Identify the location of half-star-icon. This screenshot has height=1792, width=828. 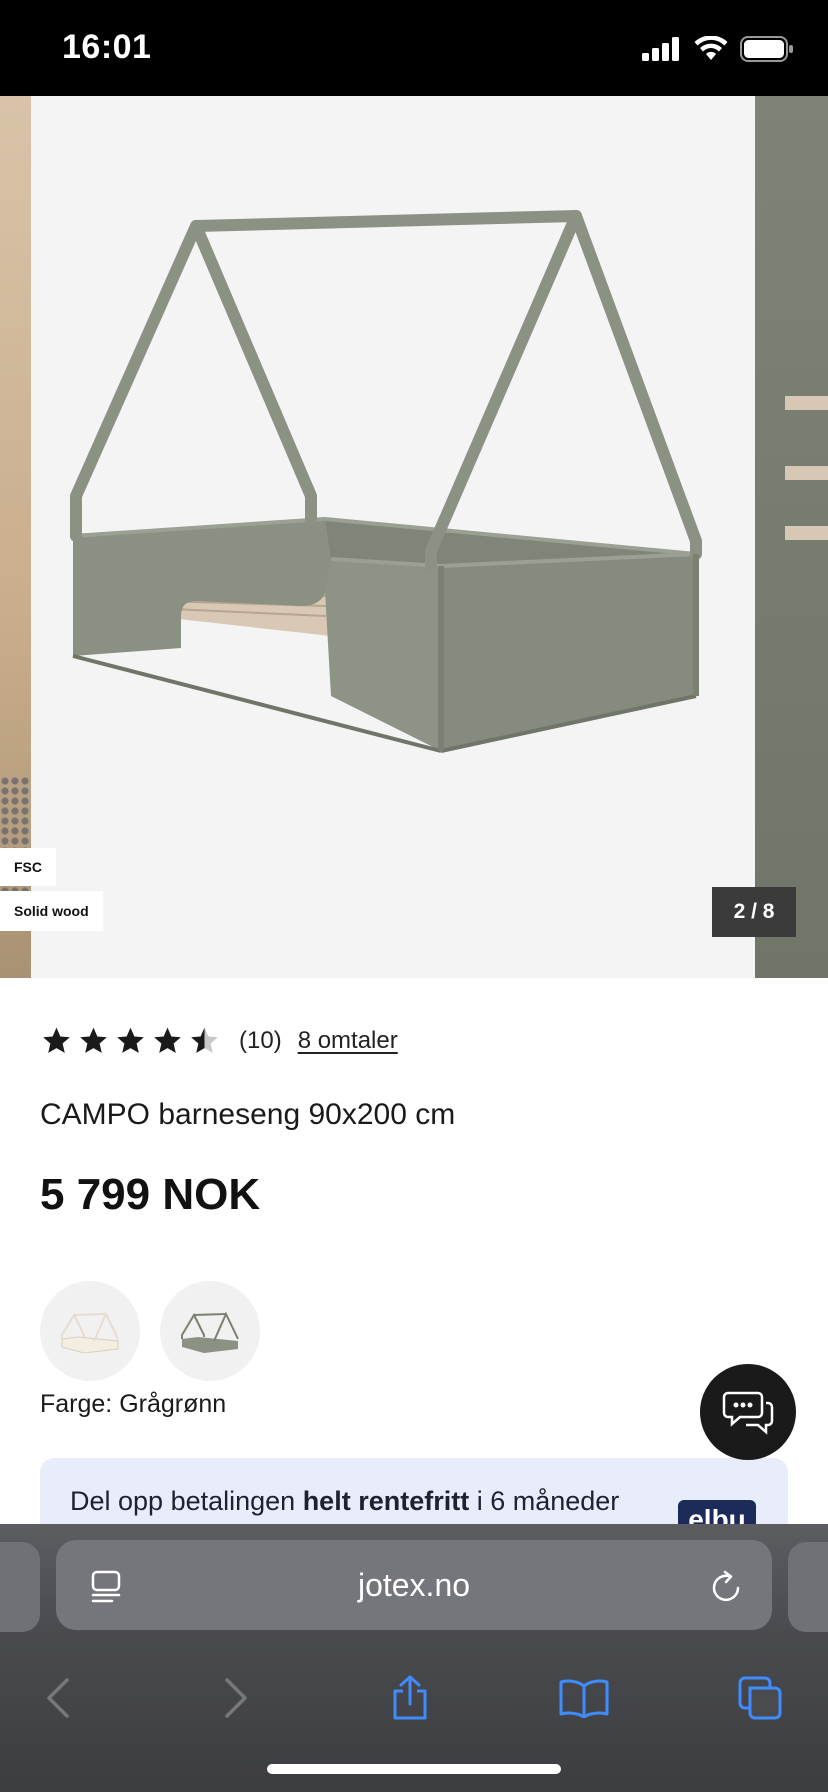
(204, 1040).